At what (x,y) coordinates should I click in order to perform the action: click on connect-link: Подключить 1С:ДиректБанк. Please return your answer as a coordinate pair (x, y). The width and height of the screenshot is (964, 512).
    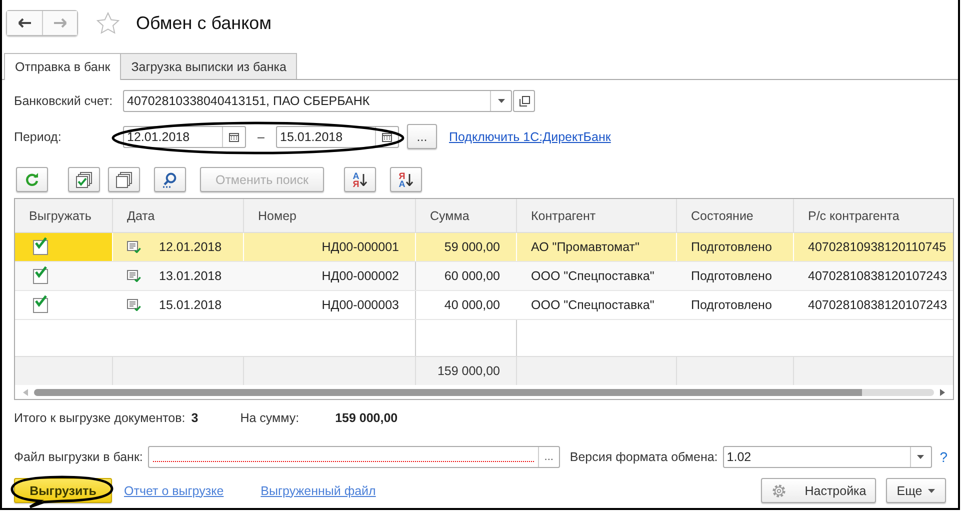
    Looking at the image, I should click on (530, 137).